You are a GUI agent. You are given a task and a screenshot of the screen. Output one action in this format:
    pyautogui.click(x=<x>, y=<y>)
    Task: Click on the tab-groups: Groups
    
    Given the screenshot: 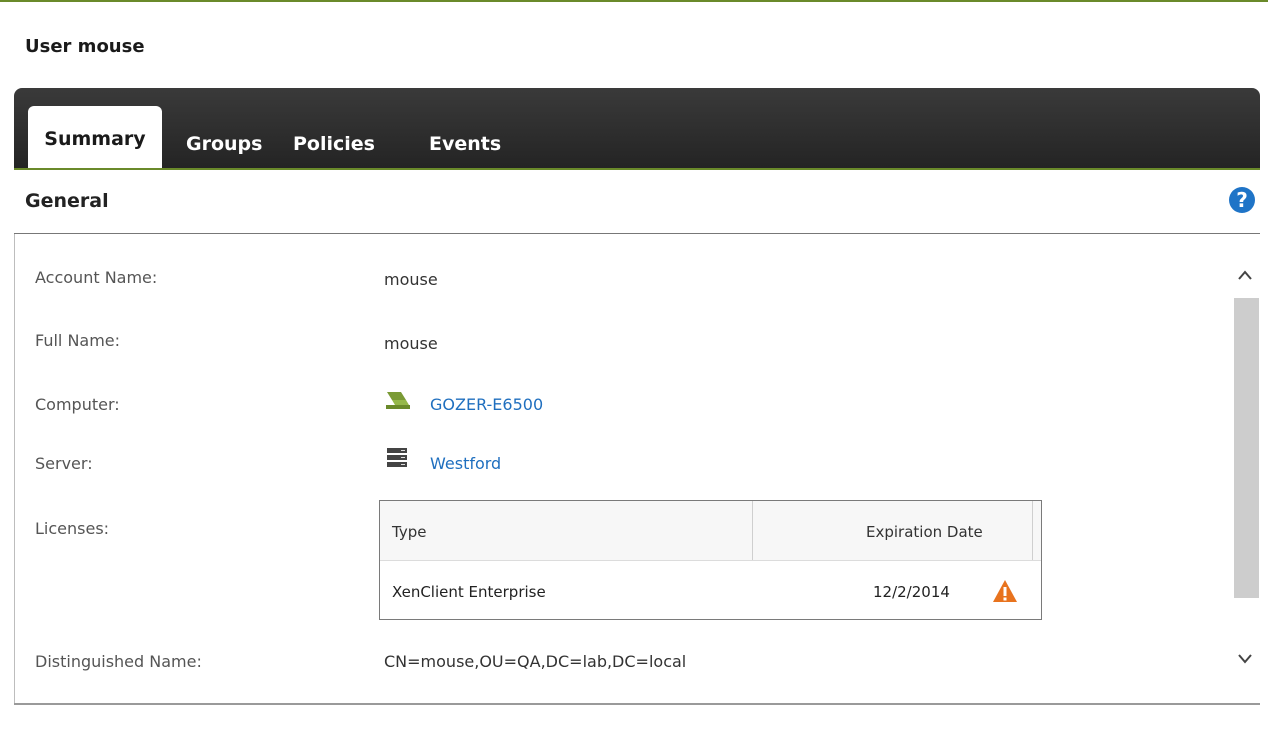 What is the action you would take?
    pyautogui.click(x=224, y=144)
    